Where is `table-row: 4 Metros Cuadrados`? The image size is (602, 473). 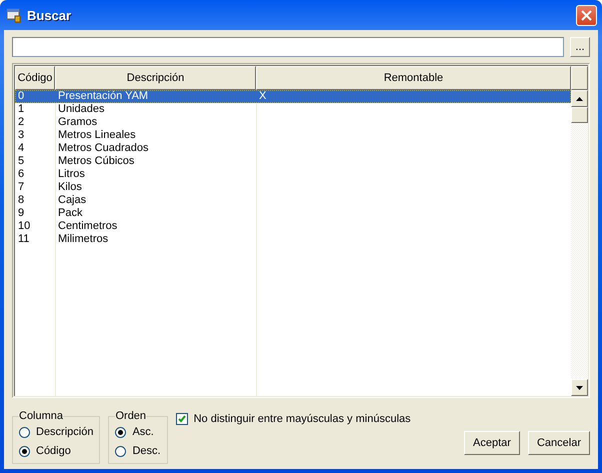 table-row: 4 Metros Cuadrados is located at coordinates (293, 148).